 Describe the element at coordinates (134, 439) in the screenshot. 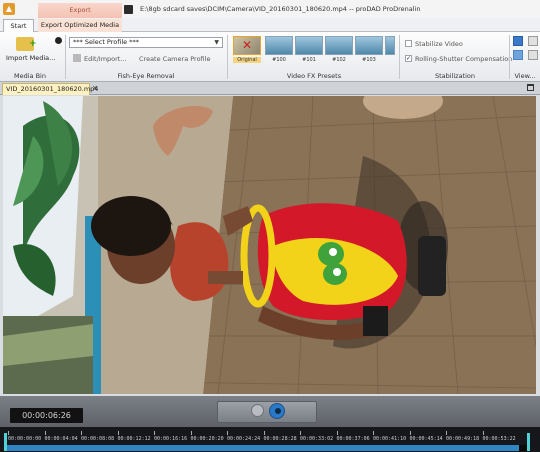

I see `timeline-tick-label: 00:00:12:12` at that location.